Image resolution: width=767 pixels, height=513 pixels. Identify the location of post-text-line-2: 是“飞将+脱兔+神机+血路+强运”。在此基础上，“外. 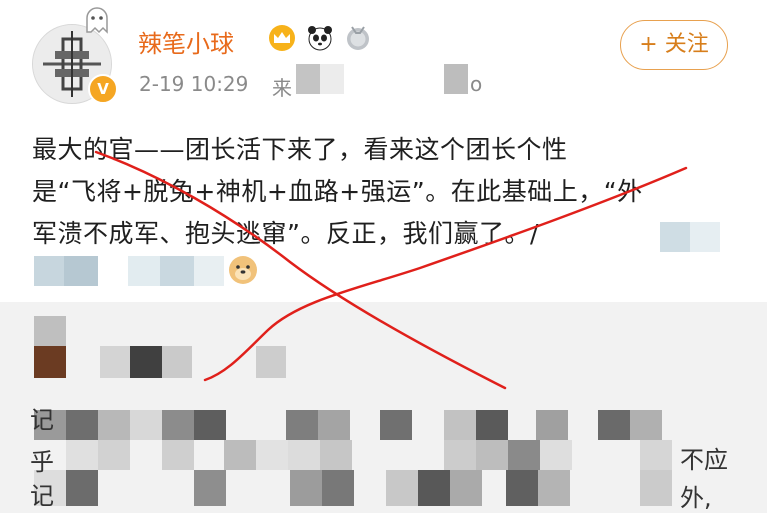
(337, 191).